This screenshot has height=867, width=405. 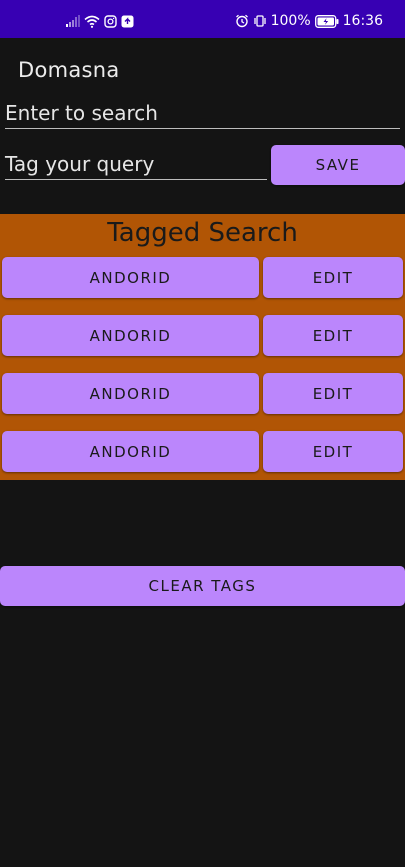 I want to click on tag-input: Tag your query, so click(x=136, y=165).